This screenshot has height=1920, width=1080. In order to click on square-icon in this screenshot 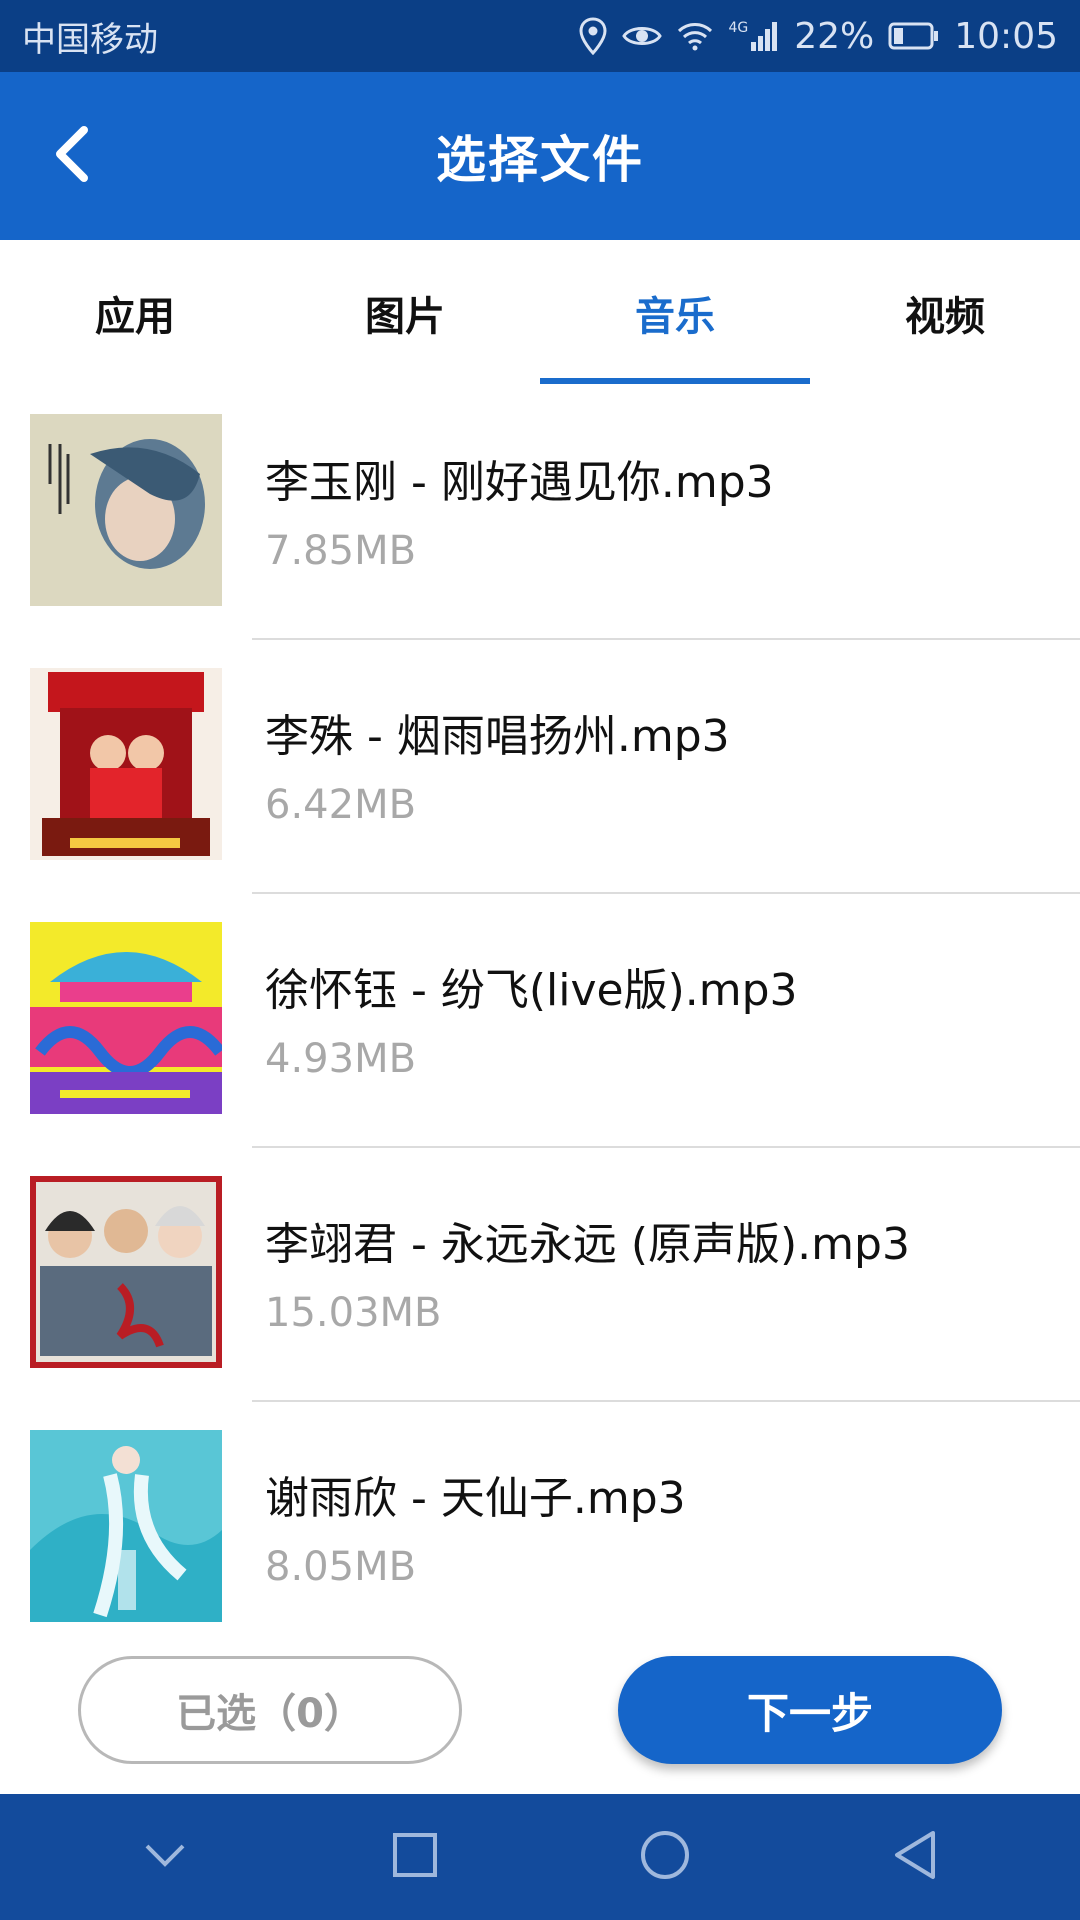, I will do `click(415, 1857)`.